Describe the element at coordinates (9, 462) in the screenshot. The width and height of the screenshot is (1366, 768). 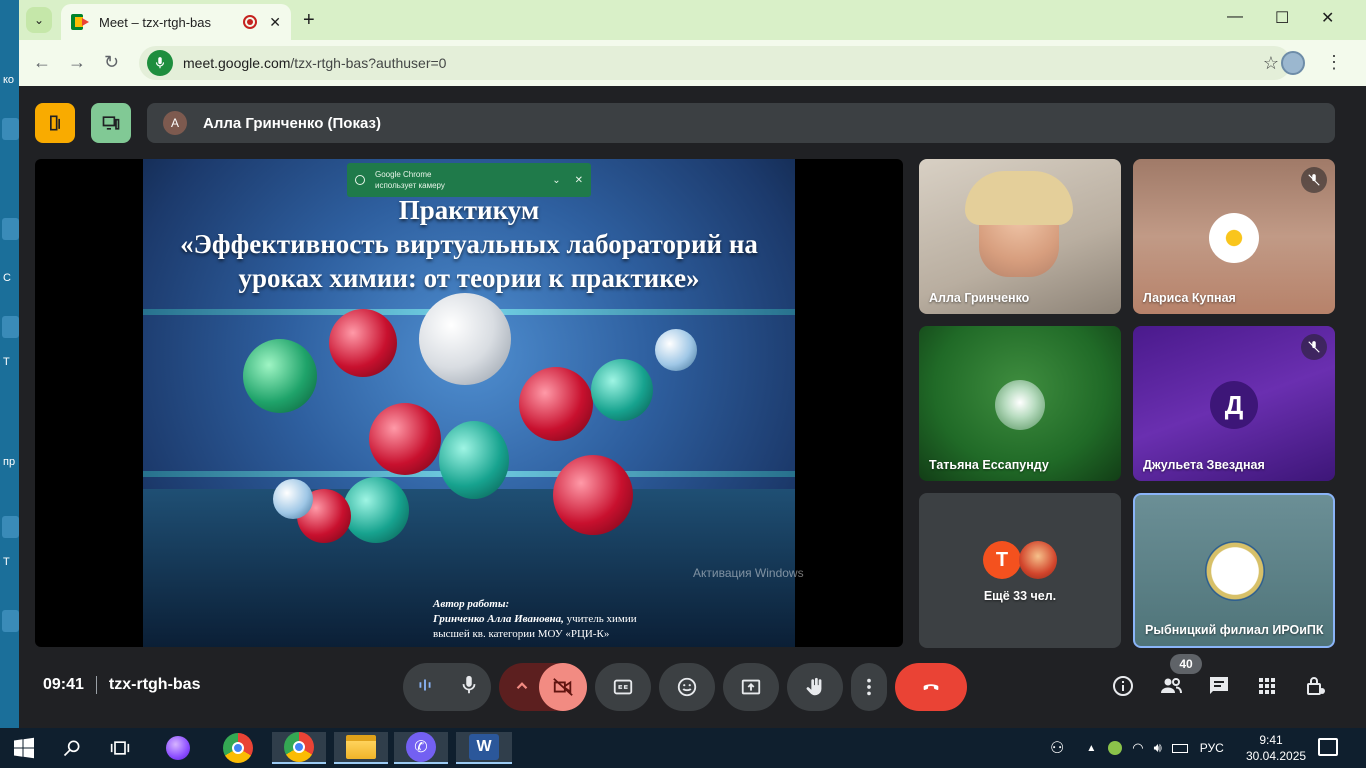
I see `desktop-label-fragment: пр` at that location.